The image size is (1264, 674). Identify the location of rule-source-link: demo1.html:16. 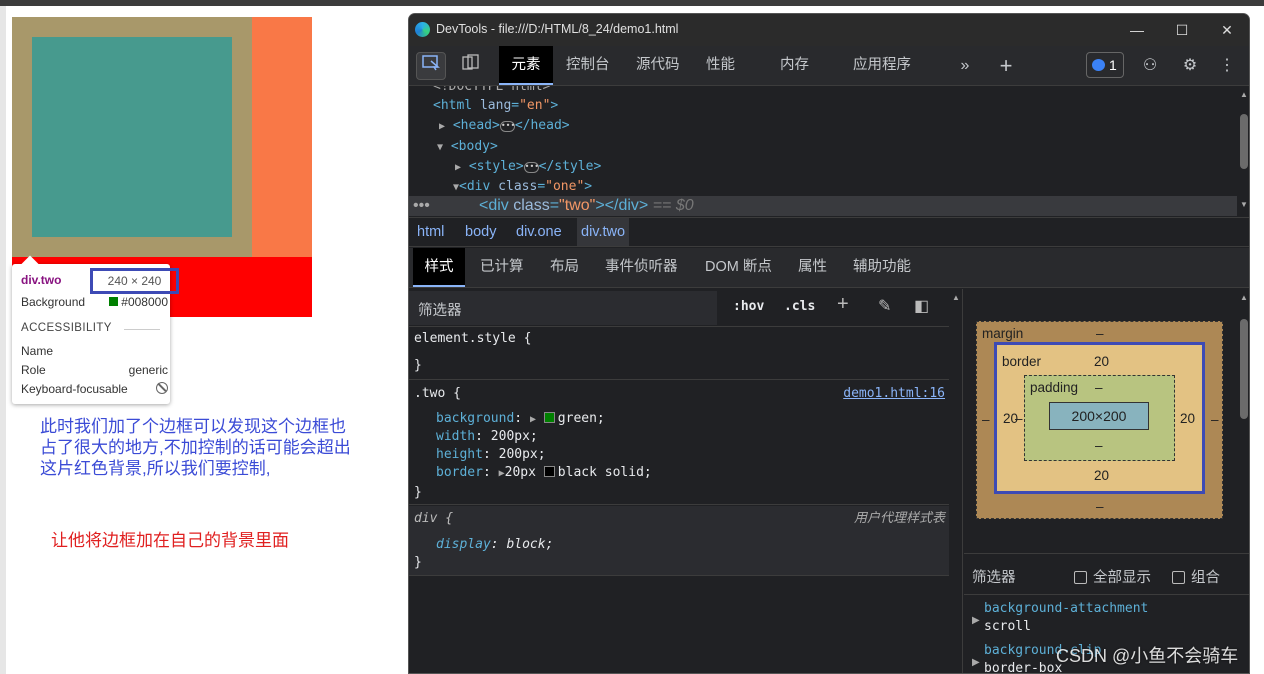
(894, 394).